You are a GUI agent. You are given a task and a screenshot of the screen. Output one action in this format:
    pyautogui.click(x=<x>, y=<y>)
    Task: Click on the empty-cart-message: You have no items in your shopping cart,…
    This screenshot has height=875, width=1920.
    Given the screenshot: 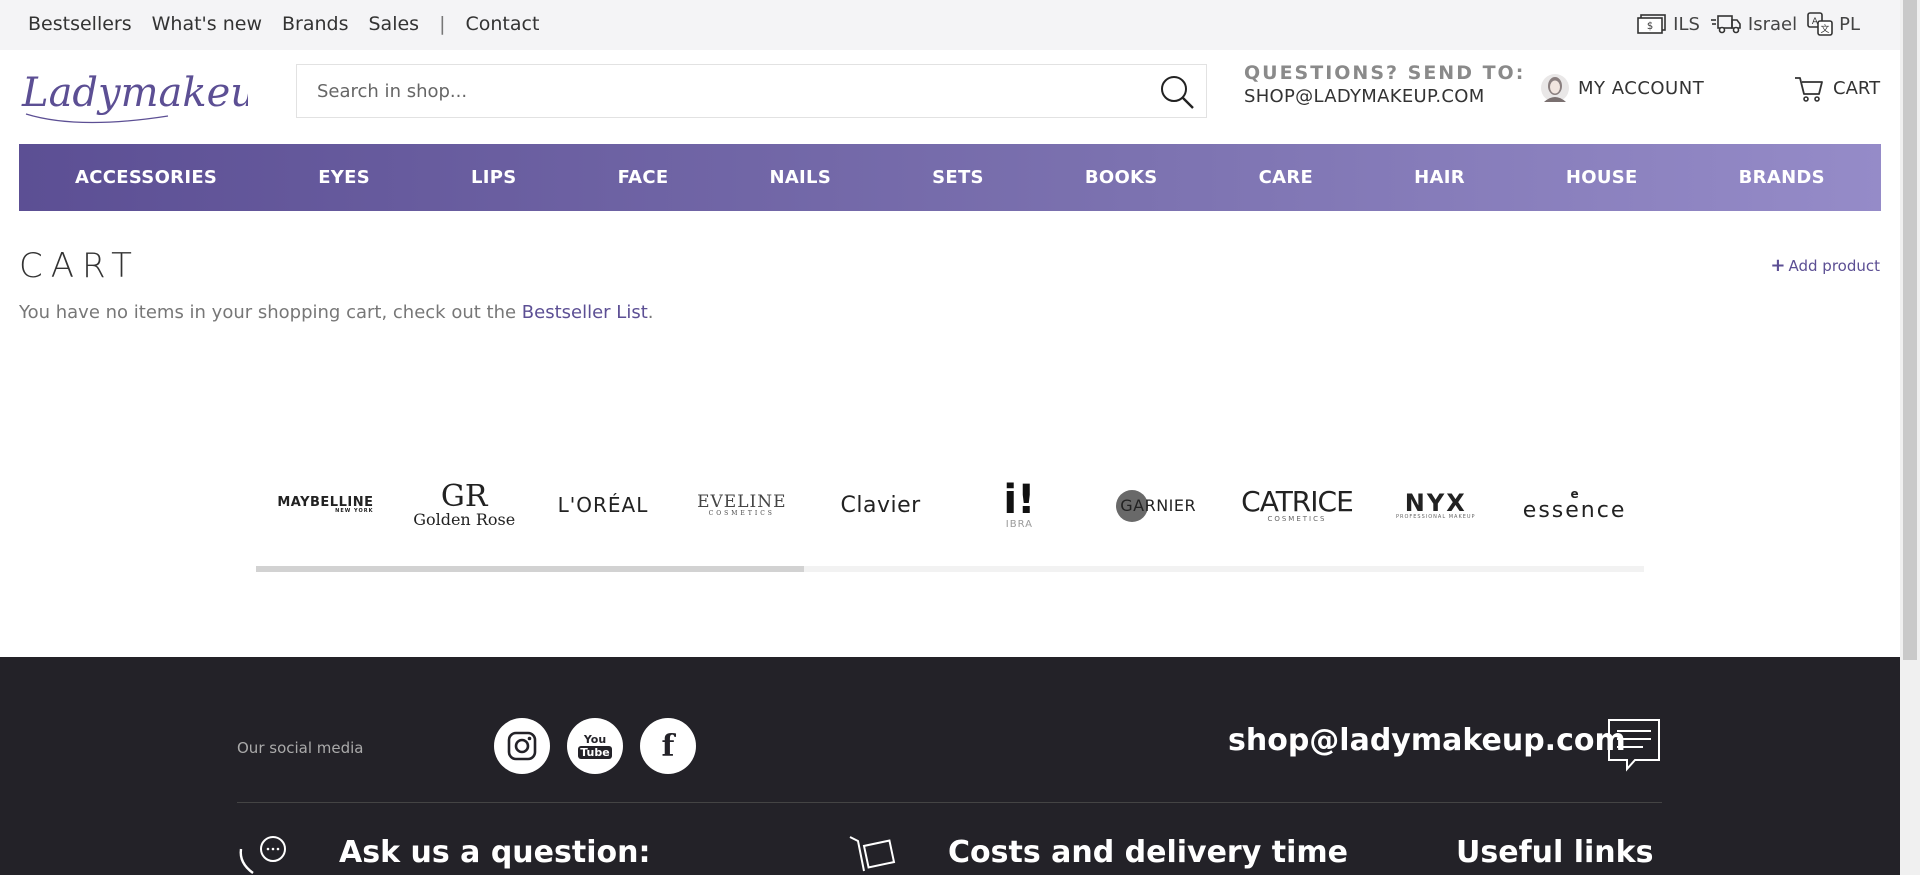 What is the action you would take?
    pyautogui.click(x=336, y=312)
    